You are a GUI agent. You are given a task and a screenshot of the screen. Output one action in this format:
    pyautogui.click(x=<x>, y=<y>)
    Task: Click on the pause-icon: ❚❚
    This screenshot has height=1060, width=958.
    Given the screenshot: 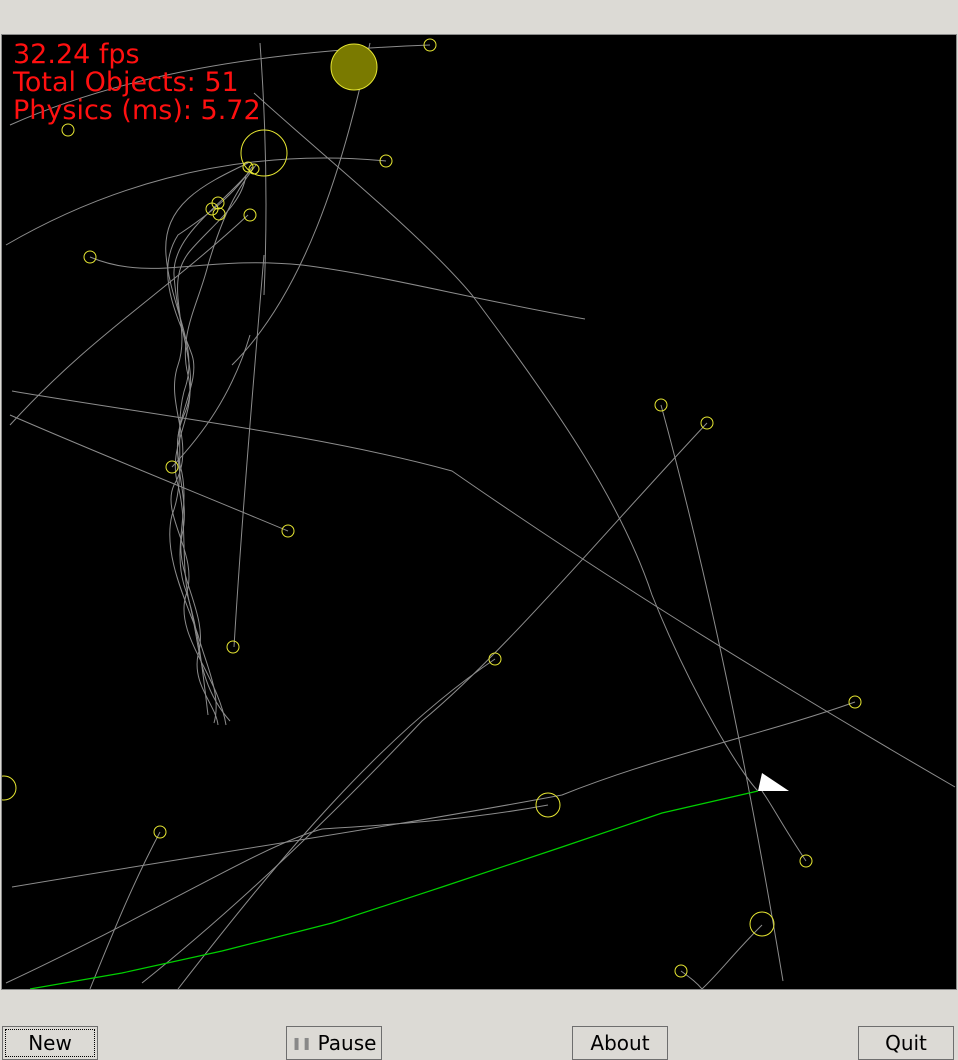 What is the action you would take?
    pyautogui.click(x=301, y=1043)
    